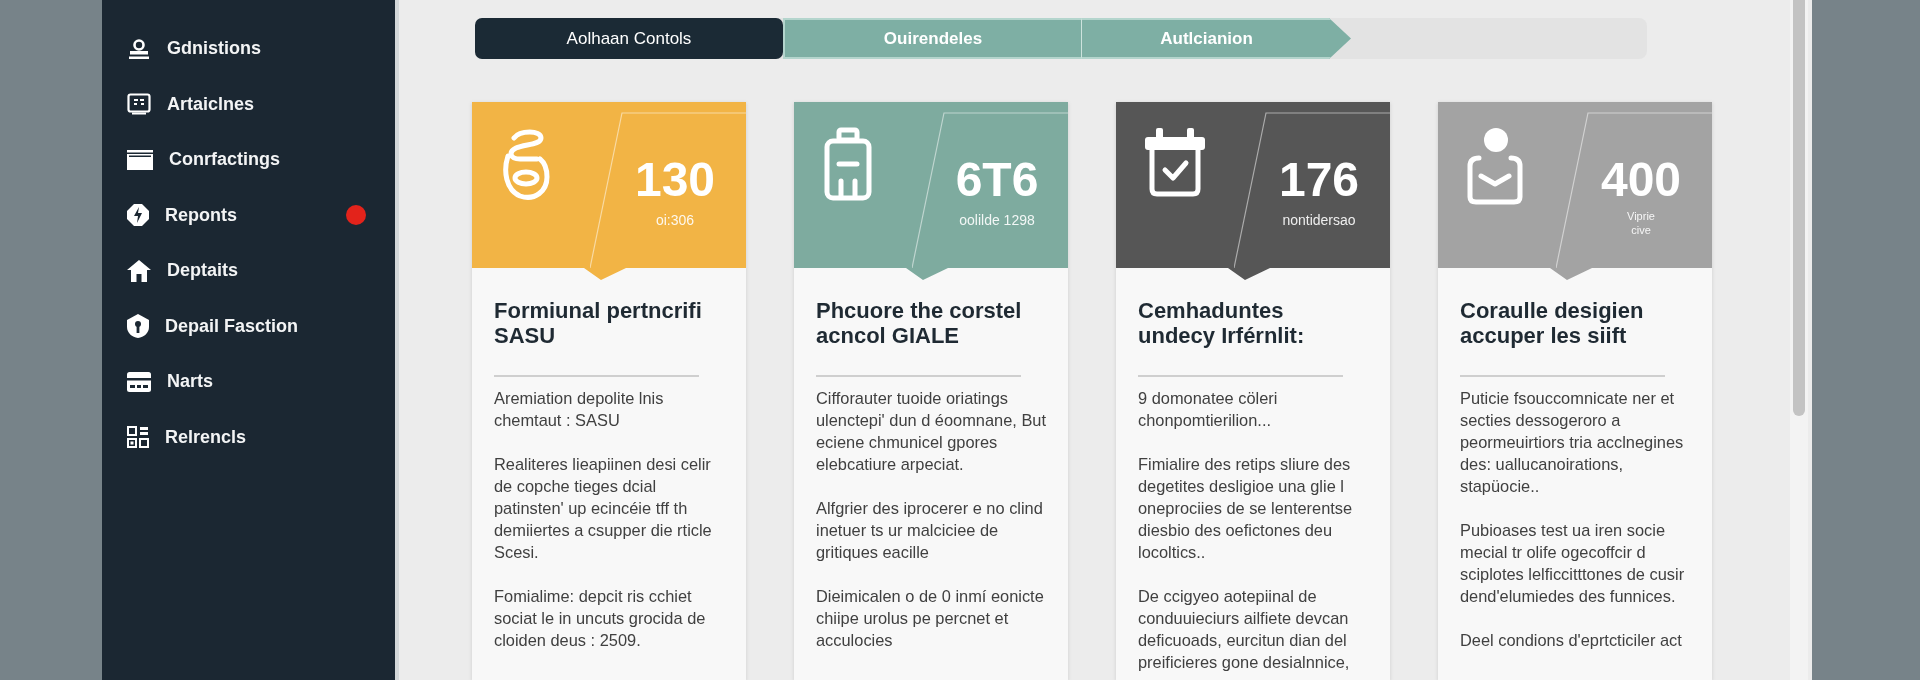 The height and width of the screenshot is (680, 1920). Describe the element at coordinates (919, 323) in the screenshot. I see `card-title: Phcuore the corstel acncol GIALE` at that location.